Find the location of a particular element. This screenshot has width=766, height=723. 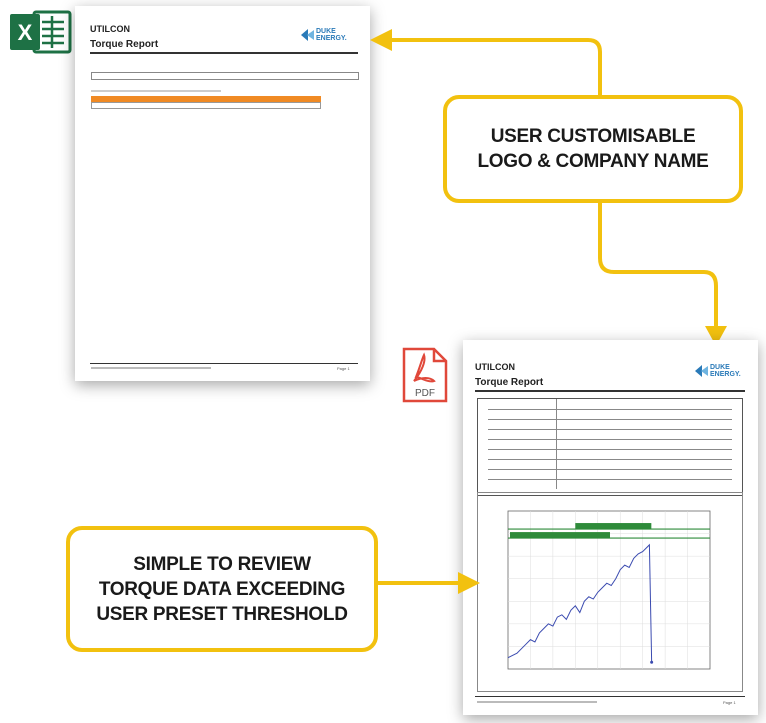

callout-arrow-pdf-logo is located at coordinates (662, 274).